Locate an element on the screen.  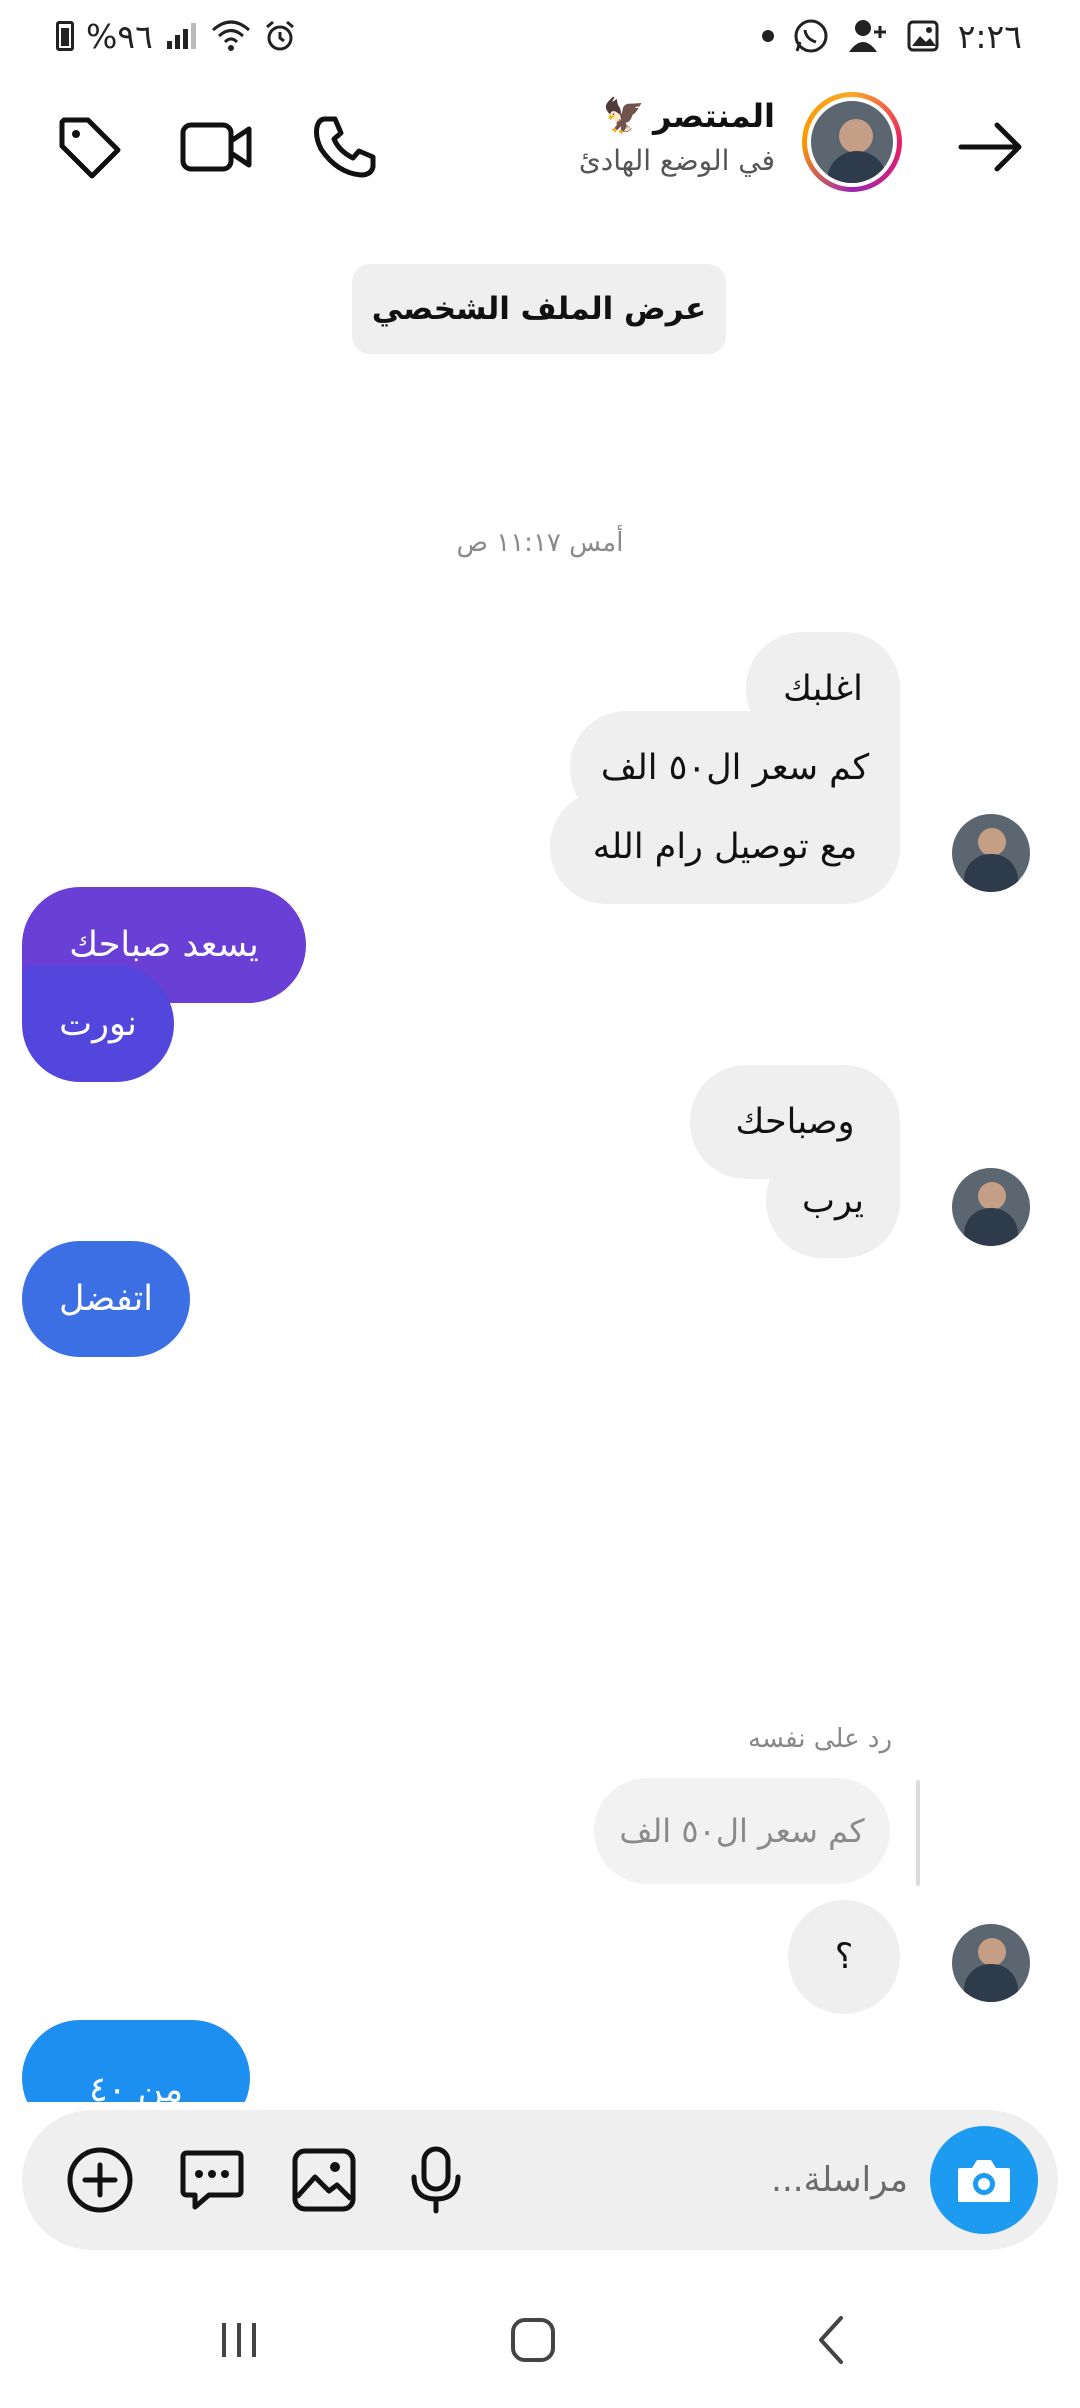
status-left: %٩٦ is located at coordinates (176, 36).